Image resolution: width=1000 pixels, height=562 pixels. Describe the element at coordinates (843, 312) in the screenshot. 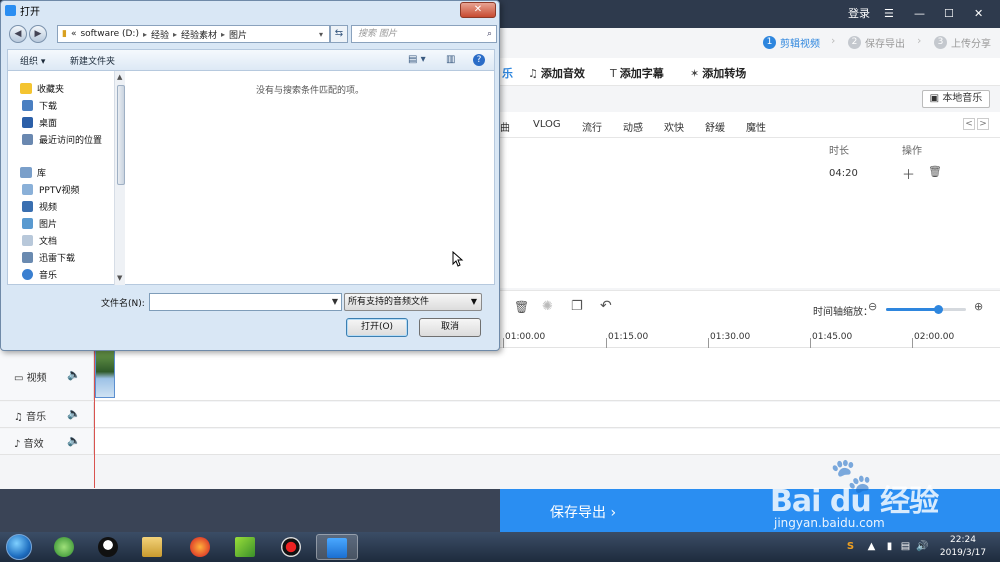

I see `zoom-label: 时间轴缩放：` at that location.